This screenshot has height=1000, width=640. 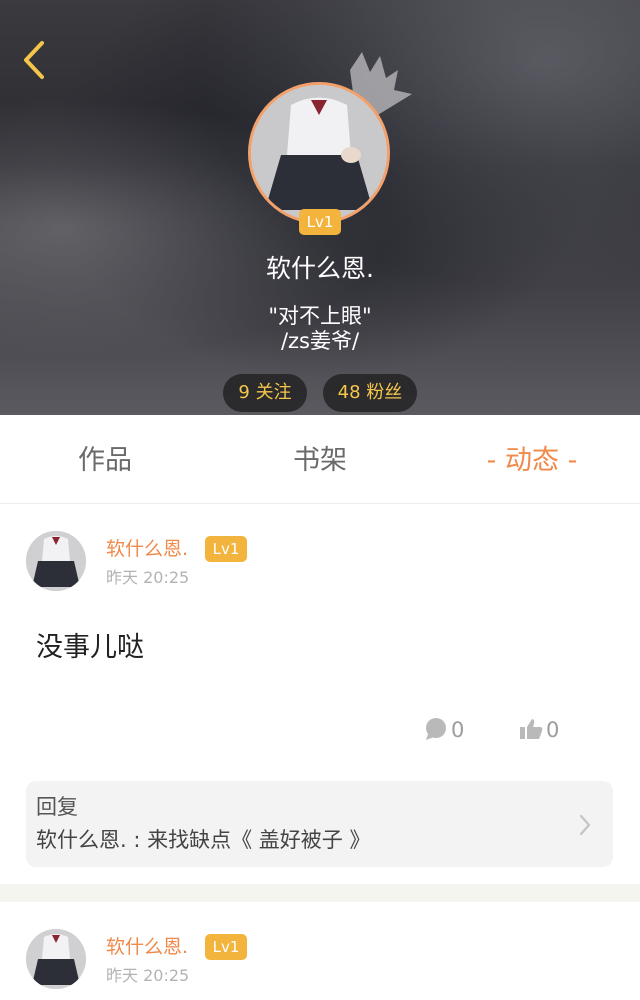 What do you see at coordinates (585, 825) in the screenshot?
I see `chevron-right-icon` at bounding box center [585, 825].